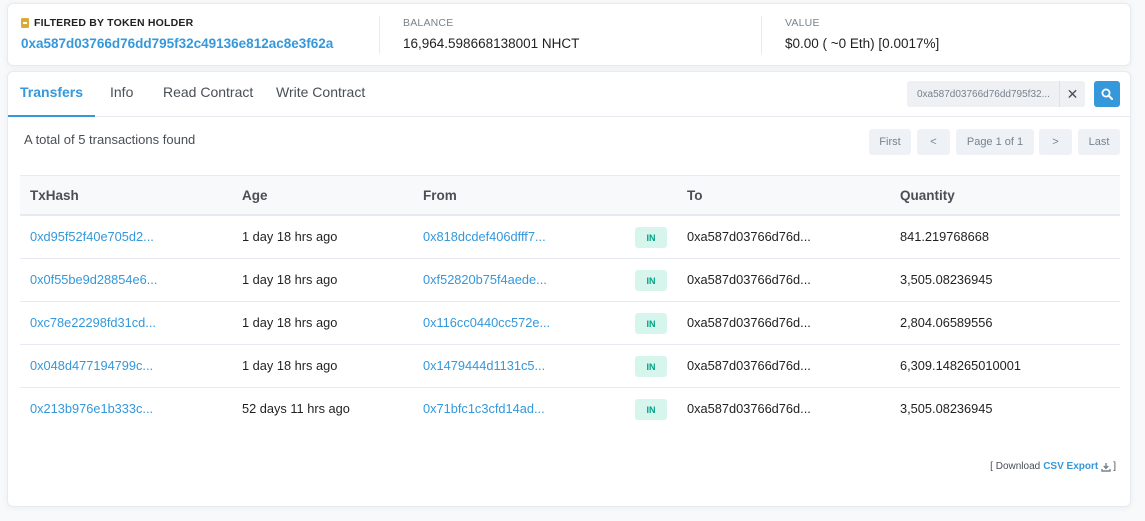 The image size is (1145, 521). Describe the element at coordinates (944, 236) in the screenshot. I see `quantity: 841.219768668` at that location.